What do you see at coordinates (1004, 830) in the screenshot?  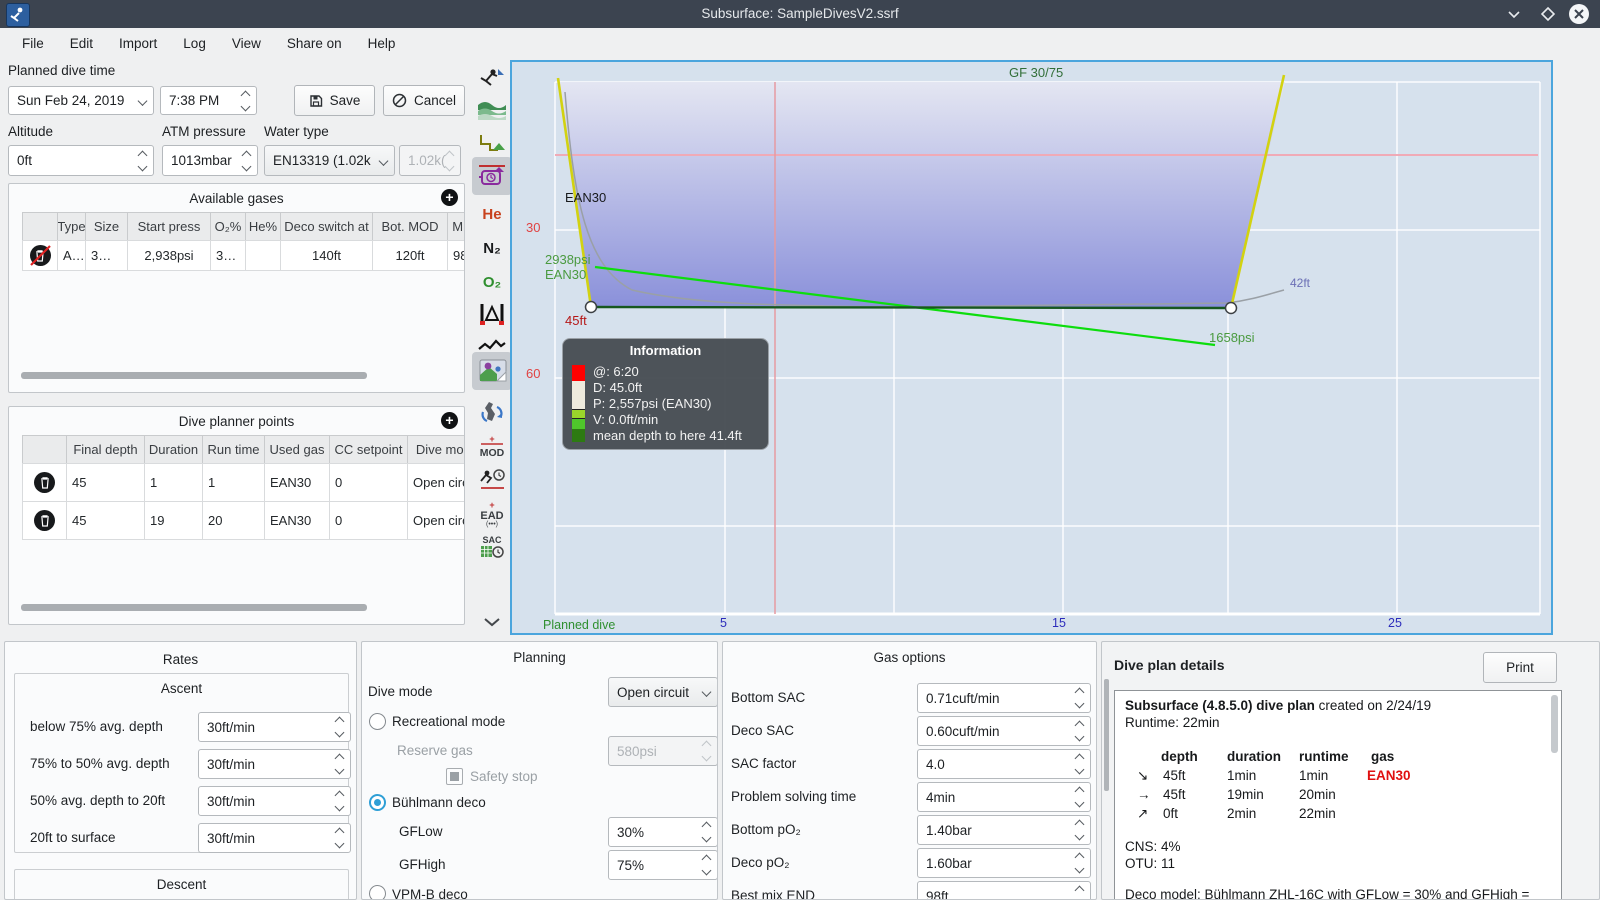 I see `bottom-po2-spinner: 1.40bar` at bounding box center [1004, 830].